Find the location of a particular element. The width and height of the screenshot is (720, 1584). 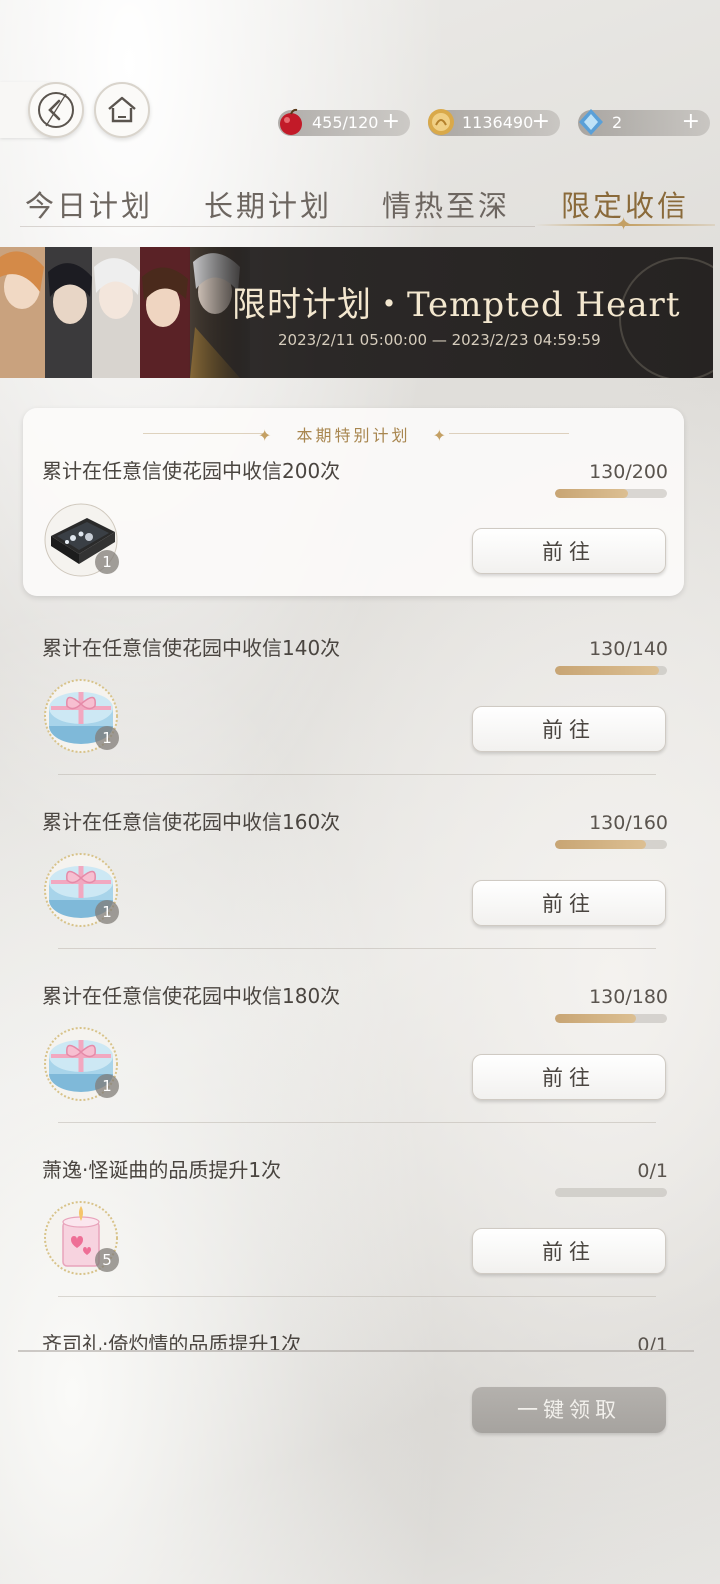

special-plan-header: ✦ 本期特别计划 ✦ is located at coordinates (353, 434).